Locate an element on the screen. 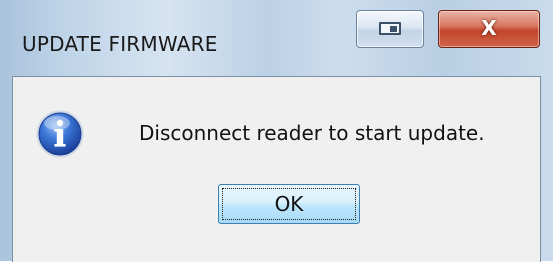 The height and width of the screenshot is (262, 553). window-title: UPDATE FIRMWARE is located at coordinates (120, 44).